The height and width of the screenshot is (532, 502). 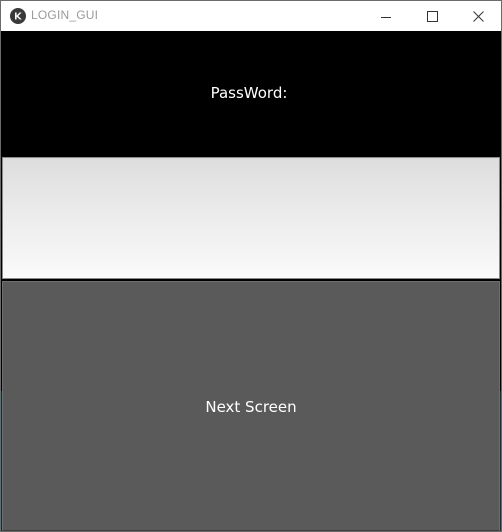 I want to click on maximize-icon, so click(x=432, y=16).